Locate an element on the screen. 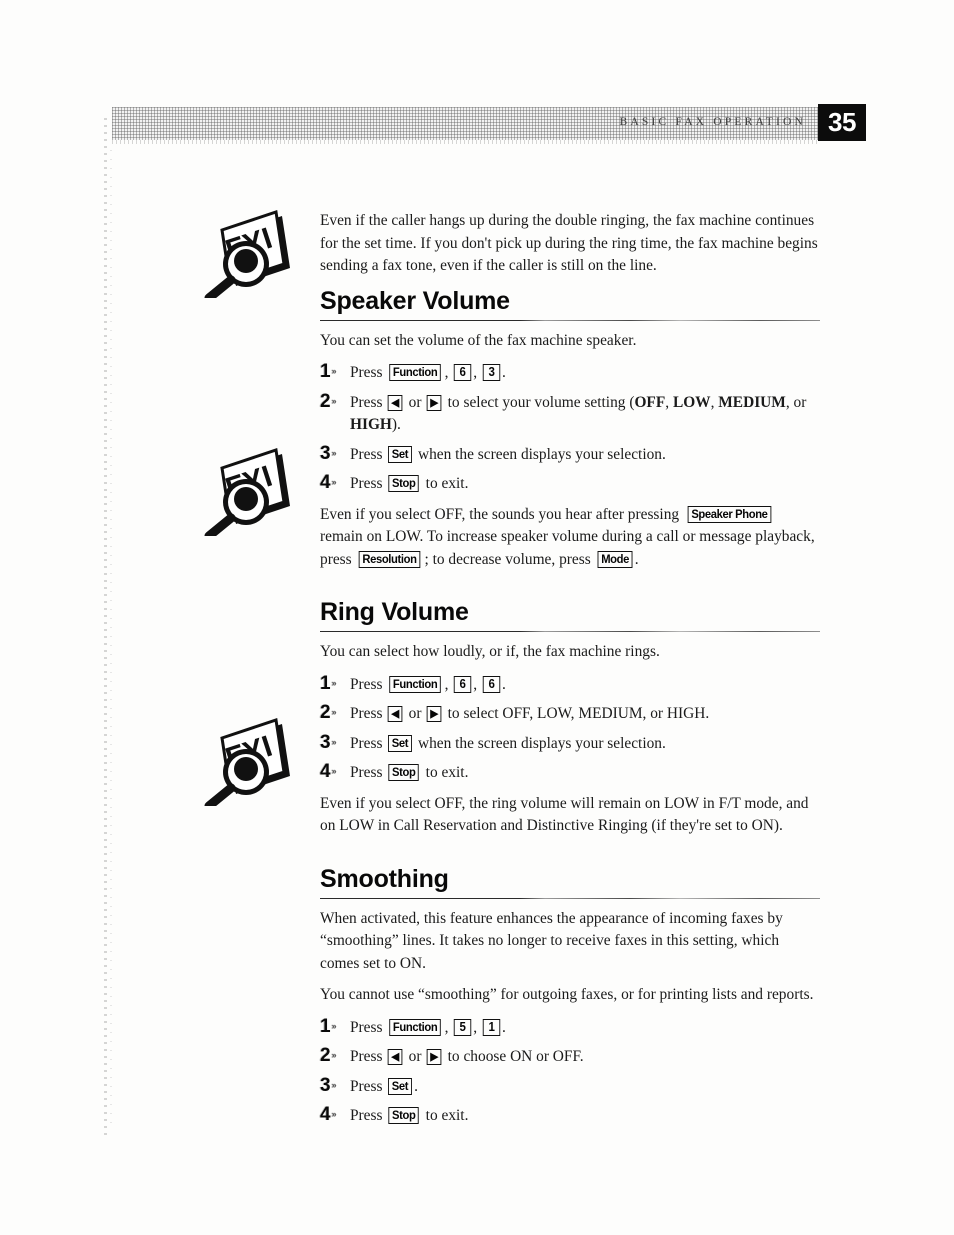 The image size is (954, 1235). setting-value: LOW is located at coordinates (691, 402).